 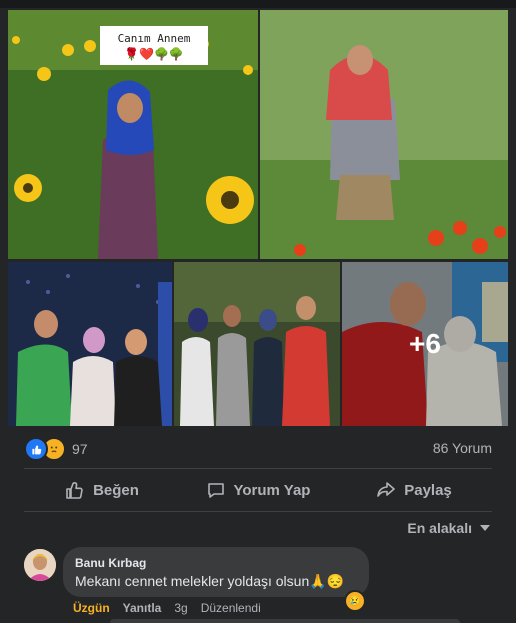 I want to click on comment-reaction-icon: 😢, so click(x=355, y=601).